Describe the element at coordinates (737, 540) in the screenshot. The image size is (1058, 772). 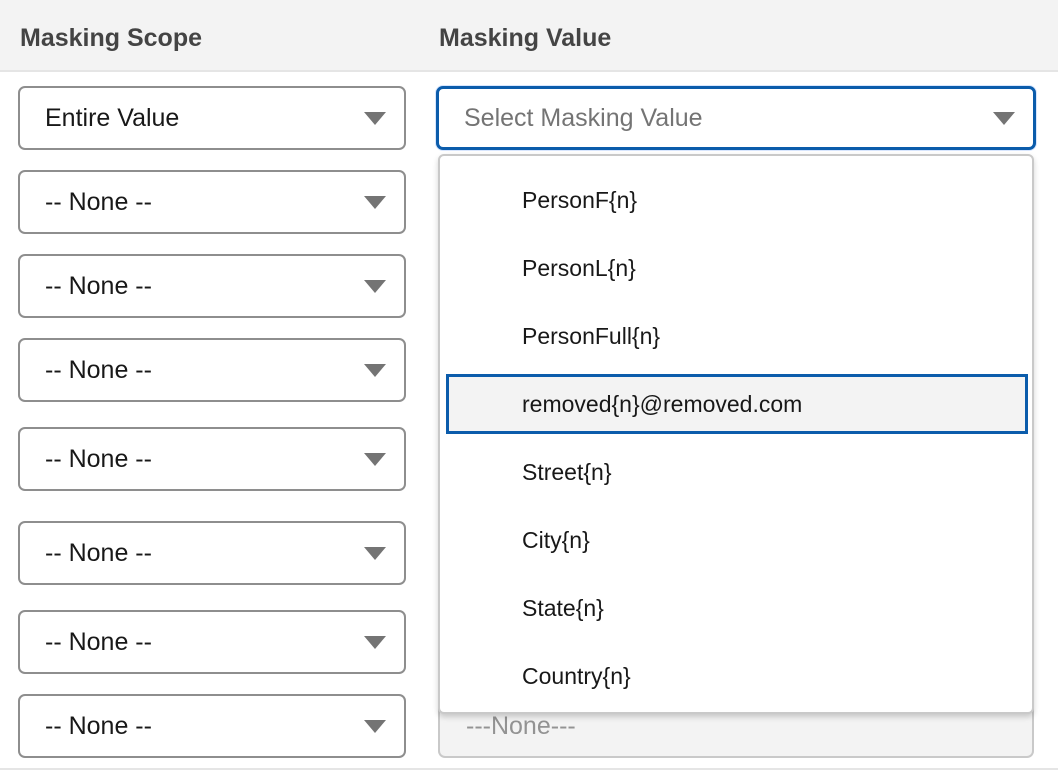
I see `dropdown-option-city: City{n}` at that location.